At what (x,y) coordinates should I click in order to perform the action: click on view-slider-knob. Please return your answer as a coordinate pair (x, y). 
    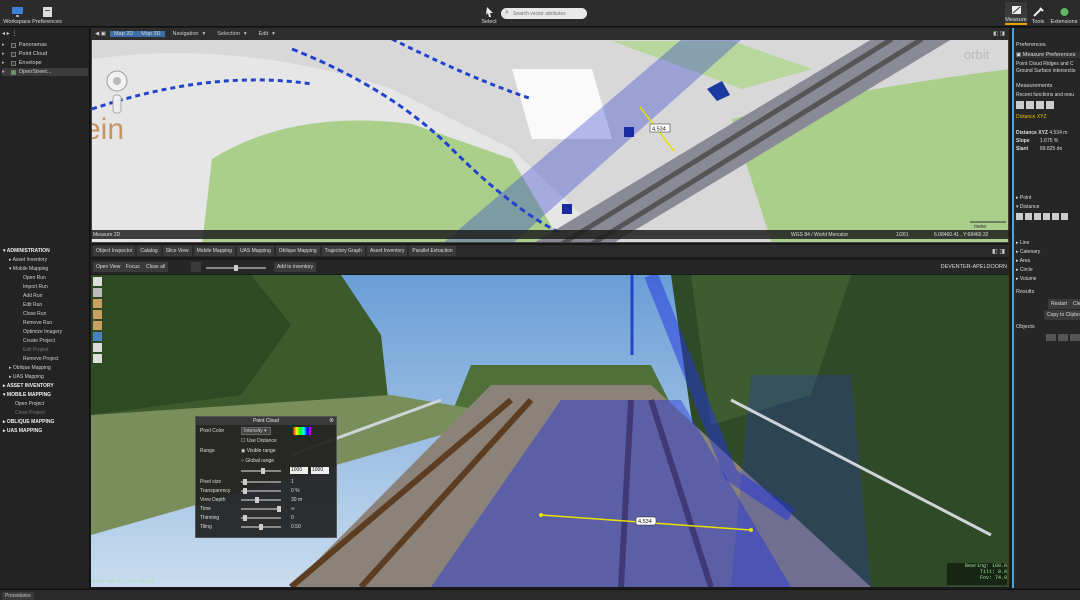
    Looking at the image, I should click on (236, 268).